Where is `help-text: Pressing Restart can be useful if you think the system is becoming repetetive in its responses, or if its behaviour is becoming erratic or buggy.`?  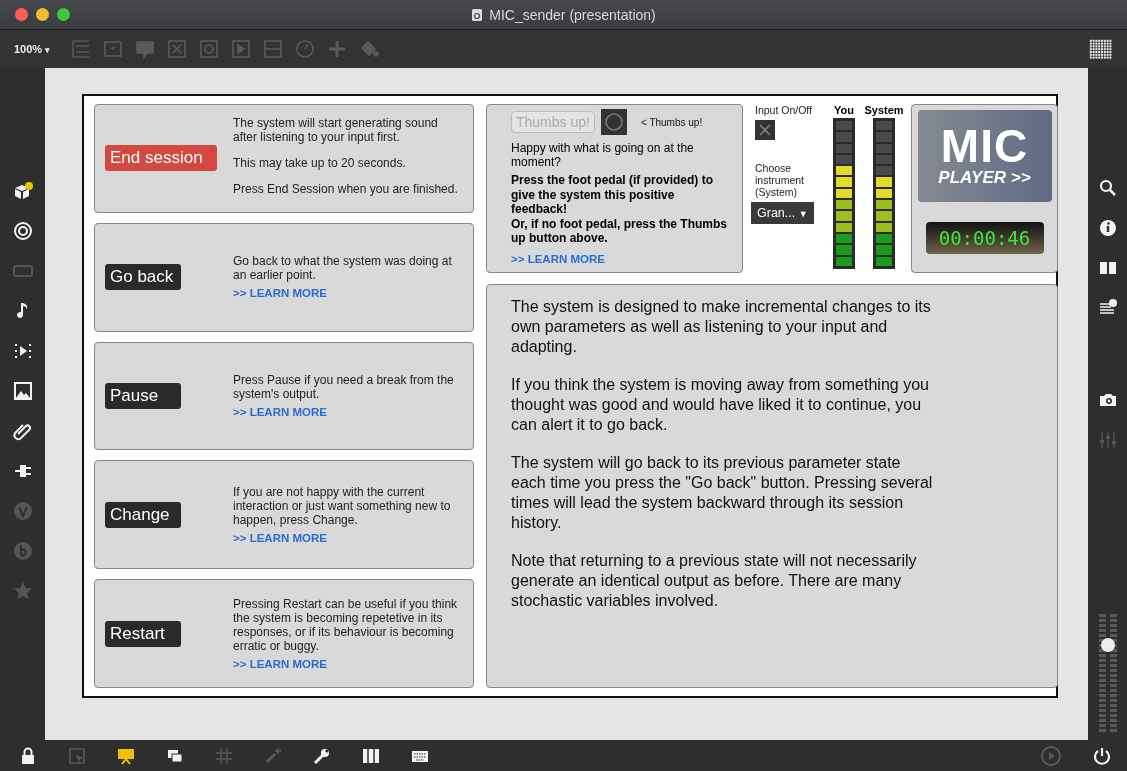
help-text: Pressing Restart can be useful if you think the system is becoming repetetive in its responses, or if its behaviour is becoming erratic or buggy. is located at coordinates (346, 624).